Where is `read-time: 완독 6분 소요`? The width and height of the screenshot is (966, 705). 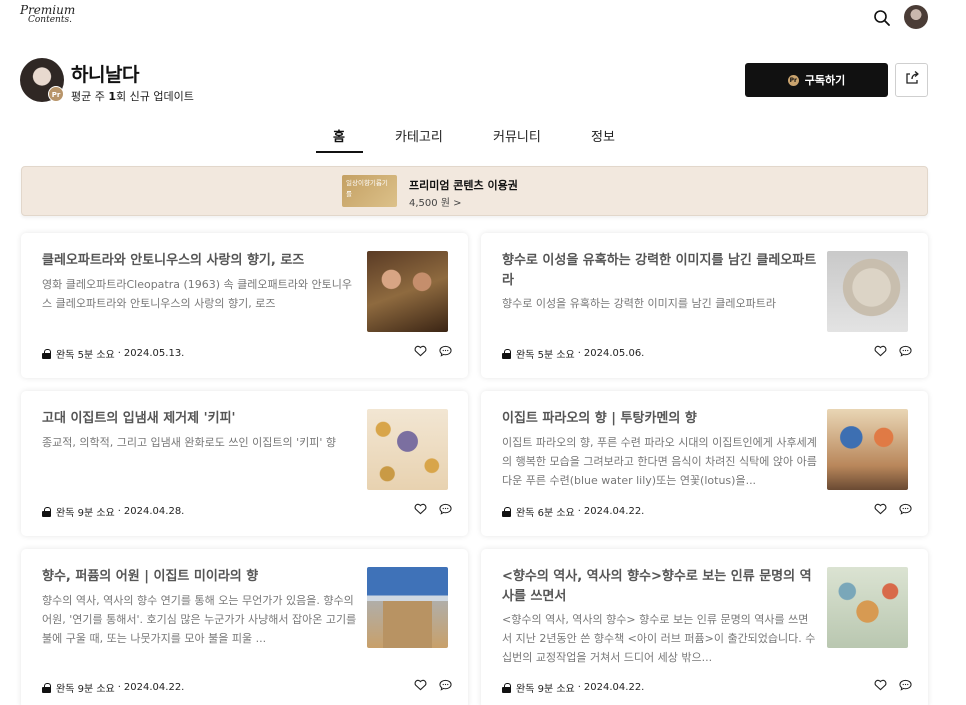
read-time: 완독 6분 소요 is located at coordinates (545, 513).